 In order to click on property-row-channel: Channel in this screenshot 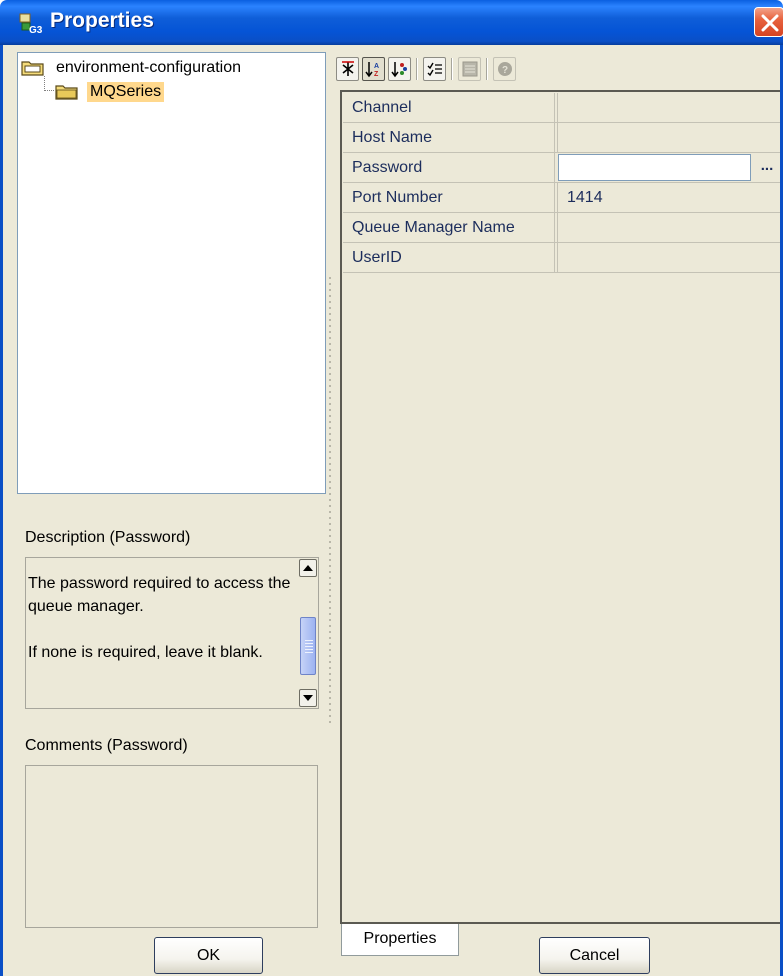, I will do `click(561, 108)`.